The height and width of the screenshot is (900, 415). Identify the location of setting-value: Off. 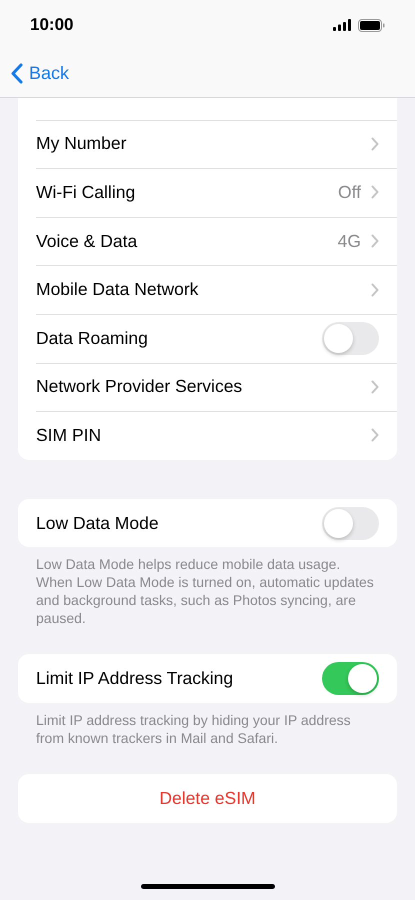
(349, 192).